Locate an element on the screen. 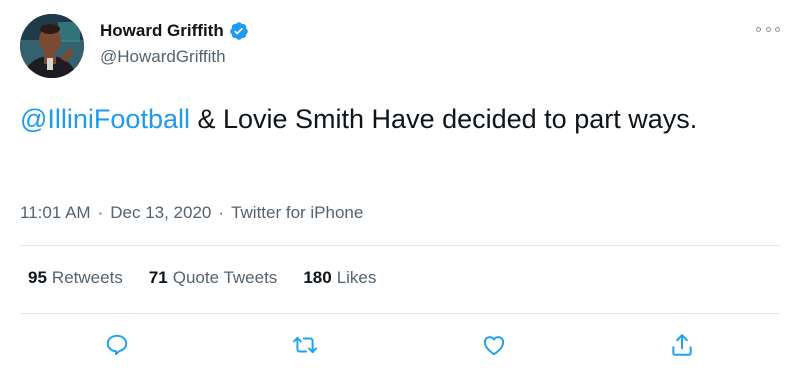 The image size is (798, 377). quote-tweets-count: 71 is located at coordinates (158, 277).